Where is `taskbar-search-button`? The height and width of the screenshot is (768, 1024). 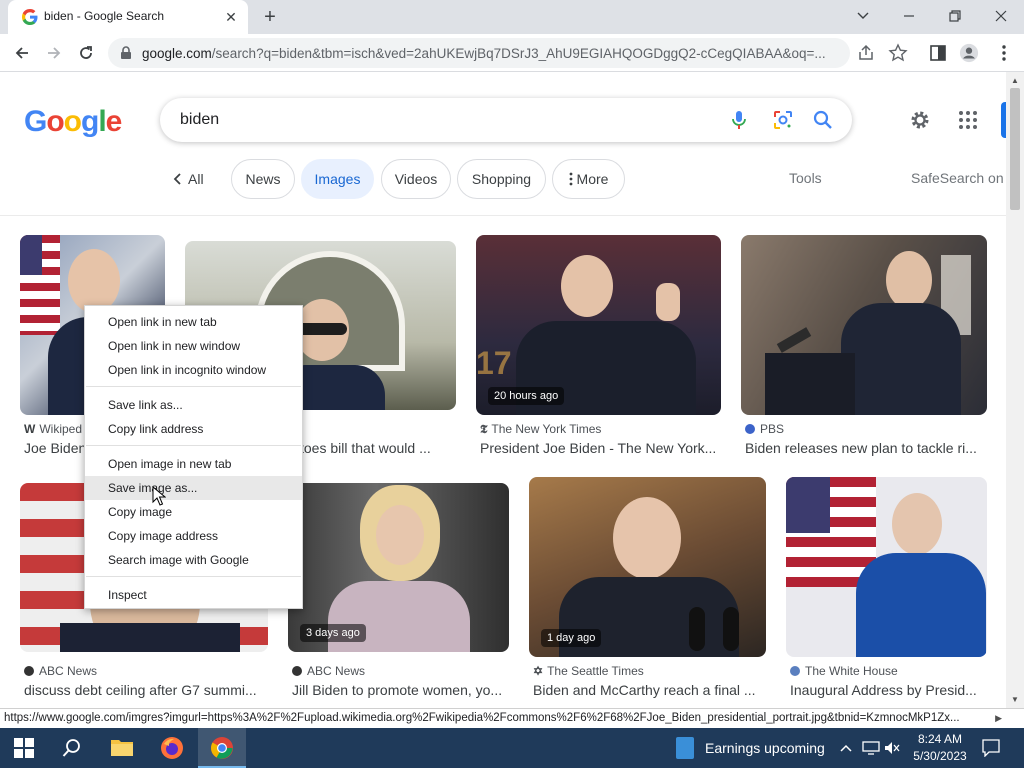 taskbar-search-button is located at coordinates (72, 748).